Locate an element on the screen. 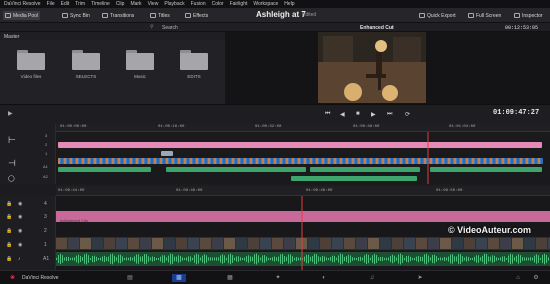 Image resolution: width=550 pixels, height=284 pixels. speaker-icon: ♪ is located at coordinates (19, 259).